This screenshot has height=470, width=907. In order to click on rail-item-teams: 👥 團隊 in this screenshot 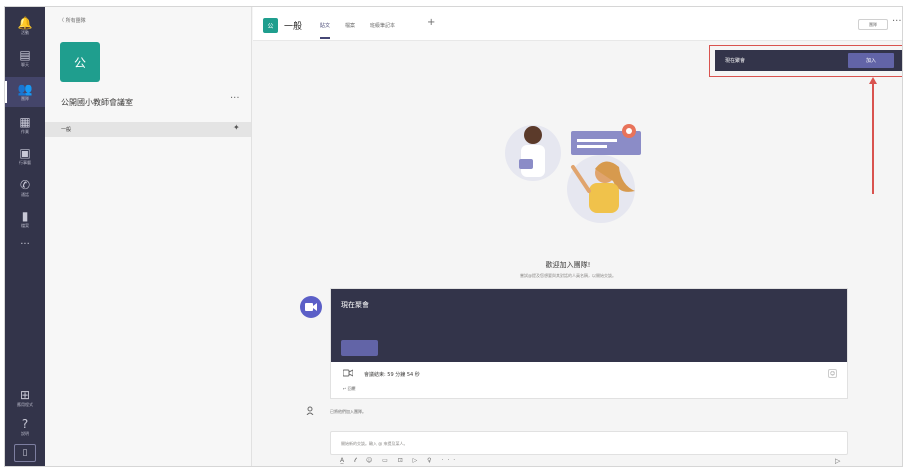, I will do `click(25, 92)`.